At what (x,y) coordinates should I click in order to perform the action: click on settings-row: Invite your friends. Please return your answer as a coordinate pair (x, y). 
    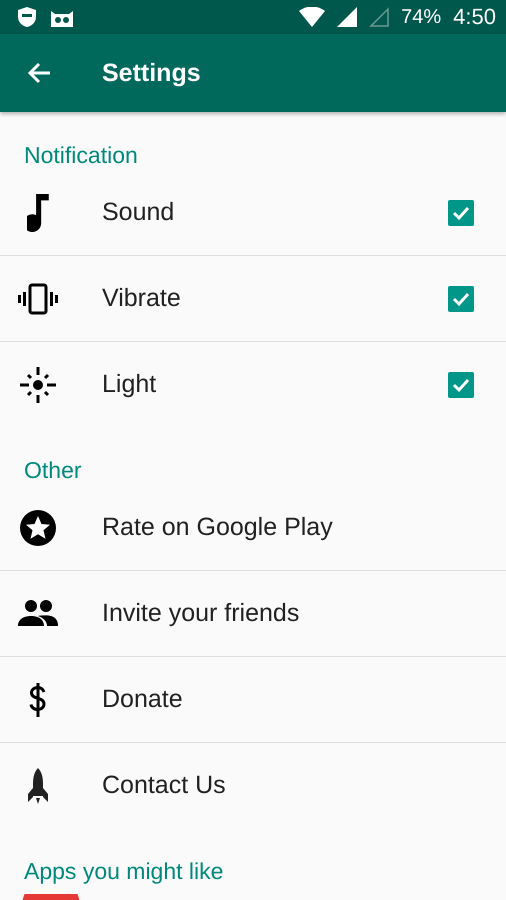
    Looking at the image, I should click on (253, 614).